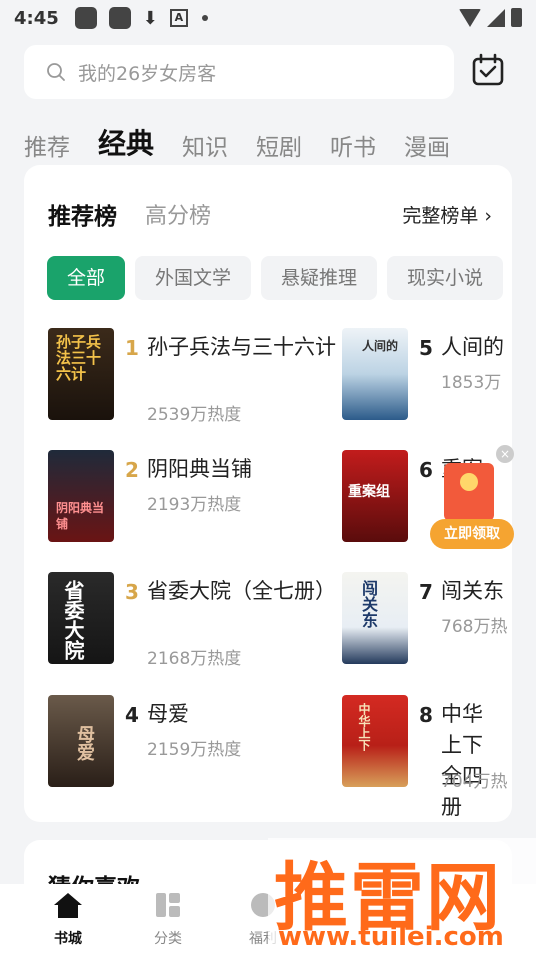 This screenshot has height=954, width=536. I want to click on book-item: 闯关东 7 闯关东 768万热, so click(427, 622).